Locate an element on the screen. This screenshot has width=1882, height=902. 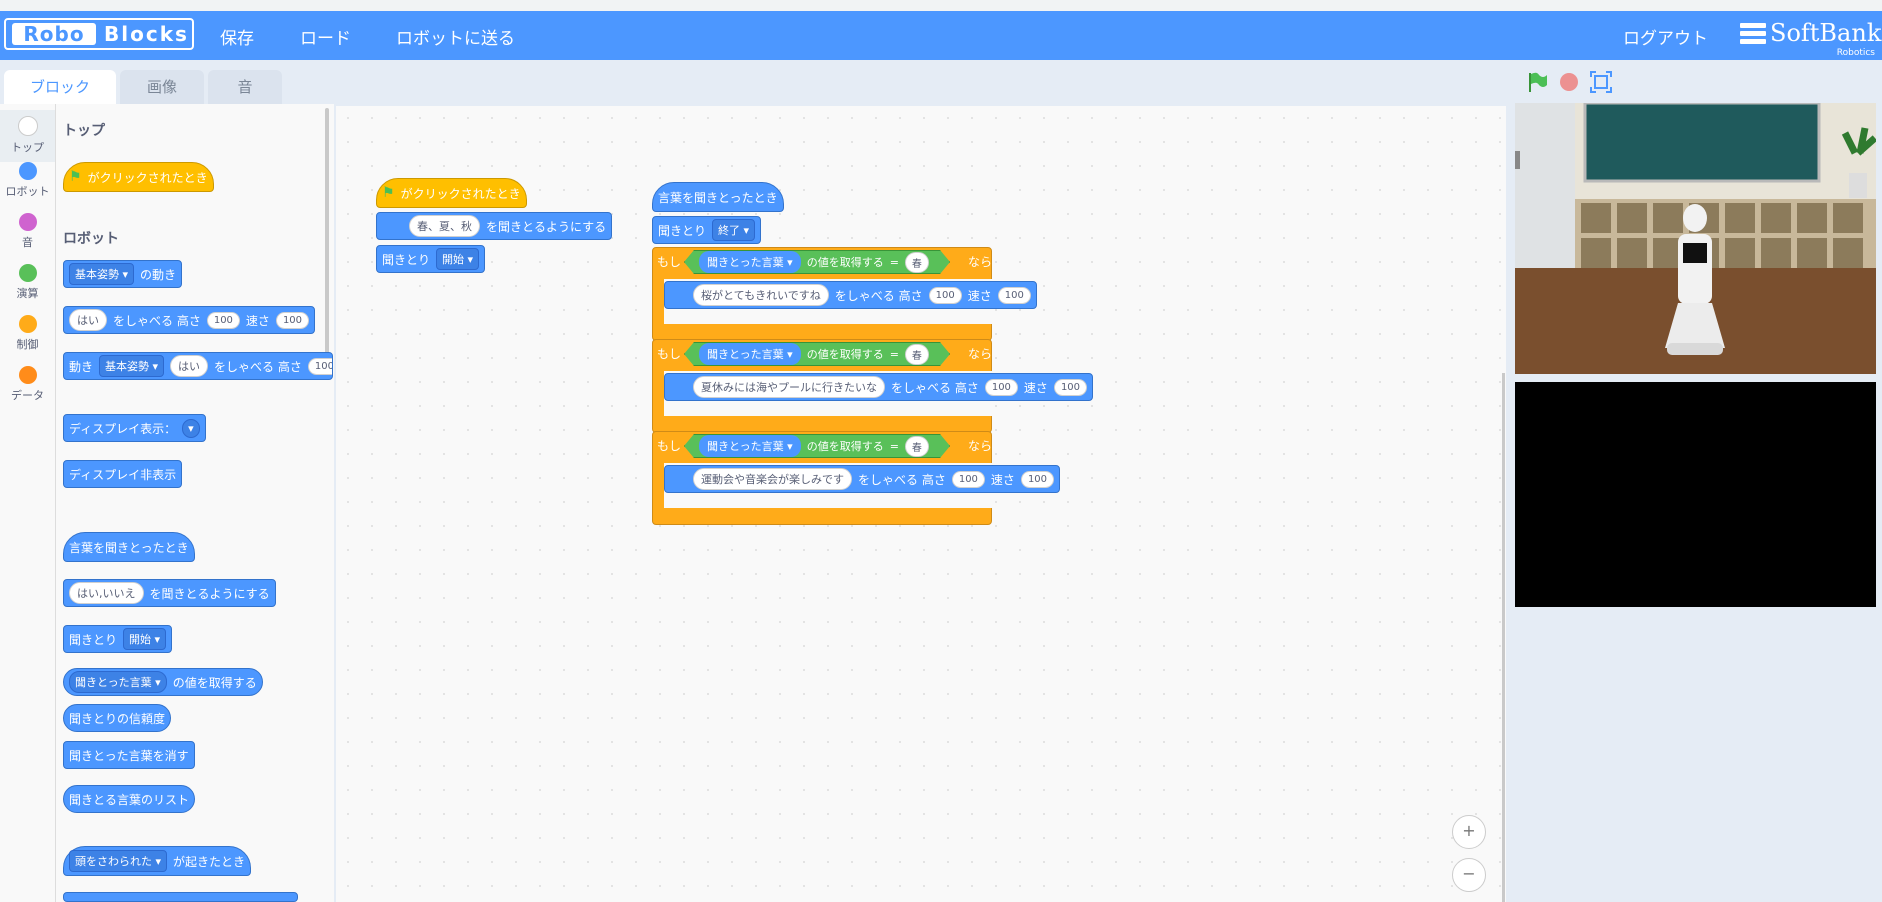
set-hear-words-block: 春、夏、秋 を聞きとるようにする is located at coordinates (494, 226).